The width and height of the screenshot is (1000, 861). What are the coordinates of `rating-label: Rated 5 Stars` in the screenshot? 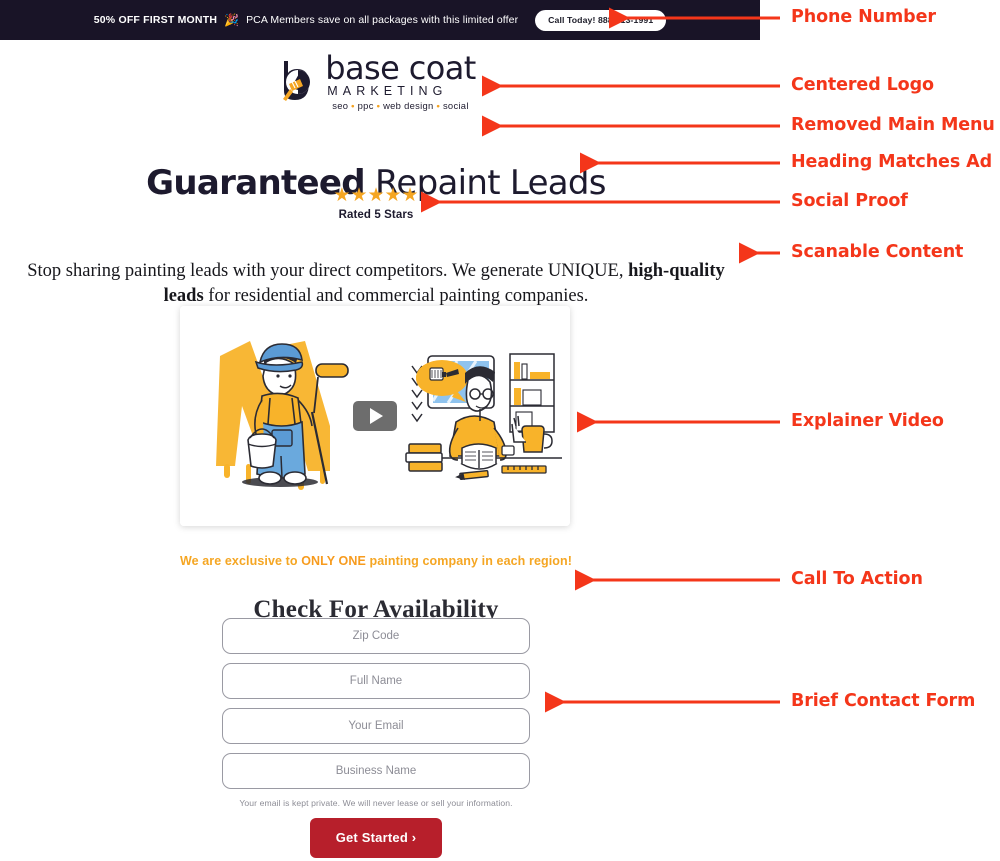 It's located at (376, 215).